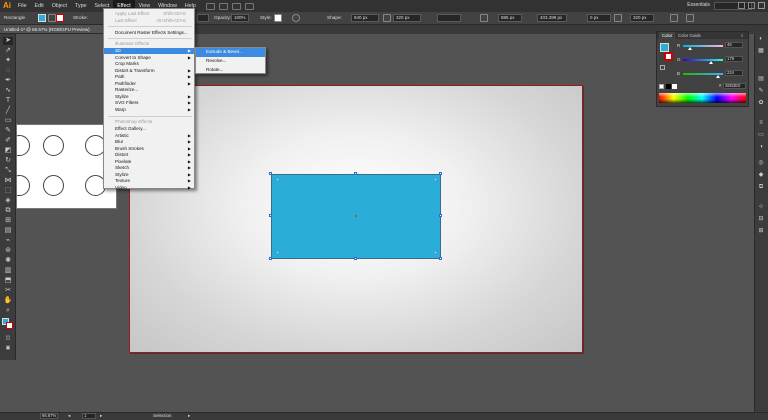  Describe the element at coordinates (149, 149) in the screenshot. I see `menu-item-brush-strokes: Brush Strokes ▶` at that location.